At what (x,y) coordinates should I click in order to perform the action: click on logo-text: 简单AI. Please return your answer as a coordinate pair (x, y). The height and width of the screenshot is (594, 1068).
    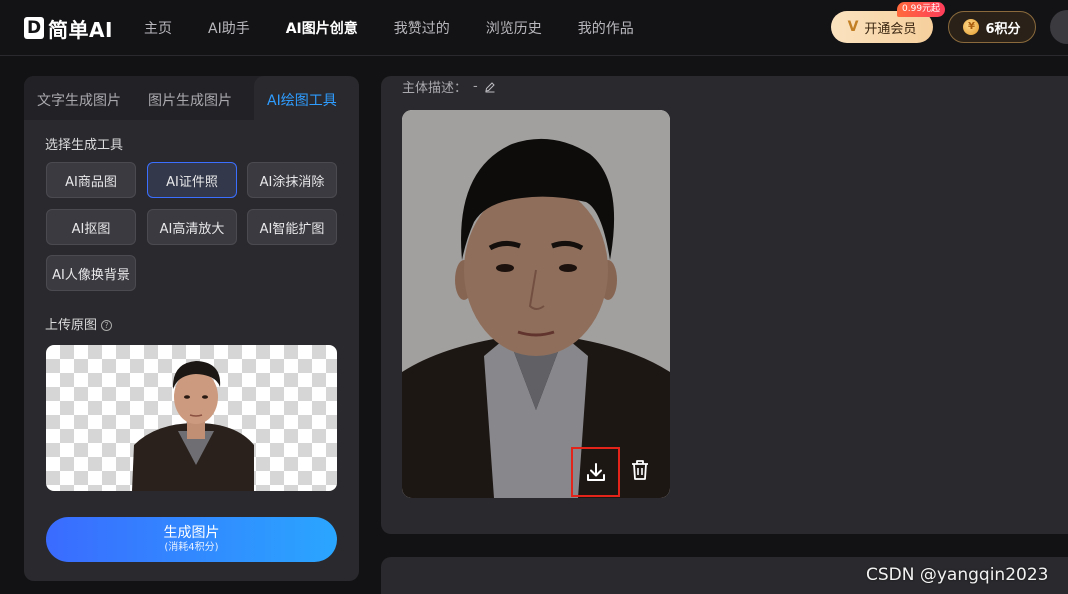
    Looking at the image, I should click on (80, 29).